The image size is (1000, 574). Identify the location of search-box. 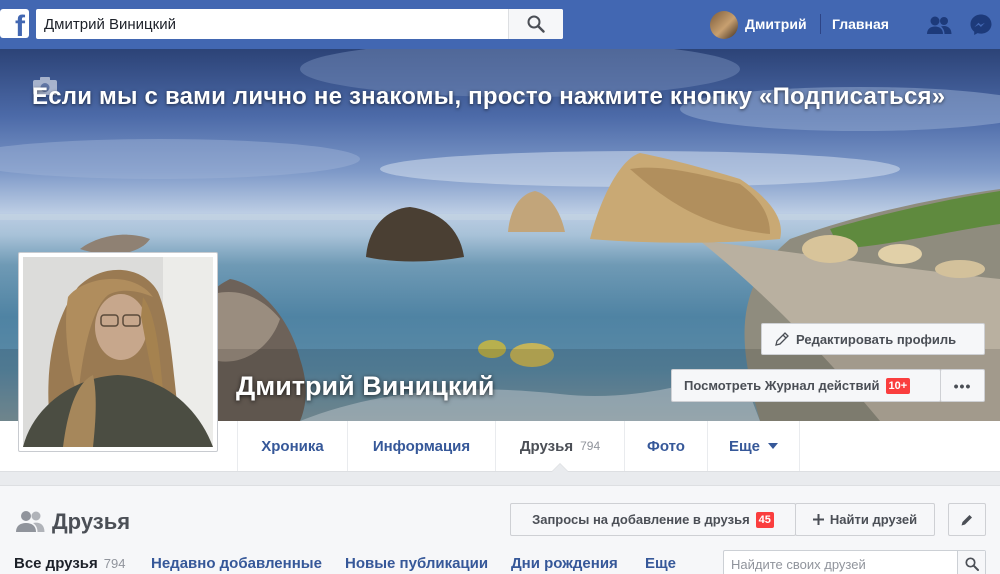
(299, 24).